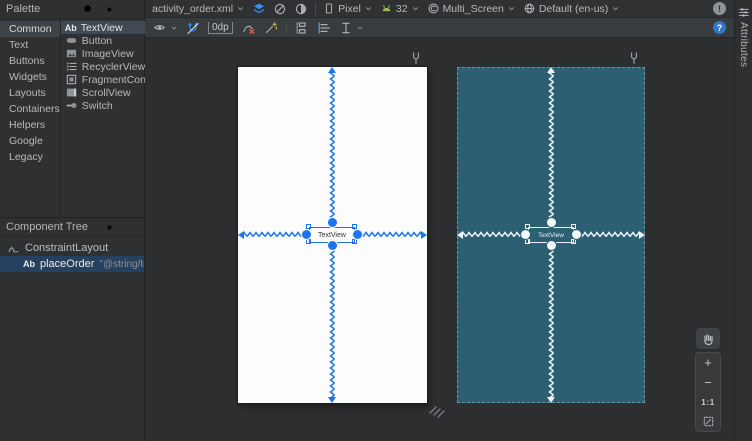 The width and height of the screenshot is (752, 441). I want to click on palette-title: Palette, so click(23, 9).